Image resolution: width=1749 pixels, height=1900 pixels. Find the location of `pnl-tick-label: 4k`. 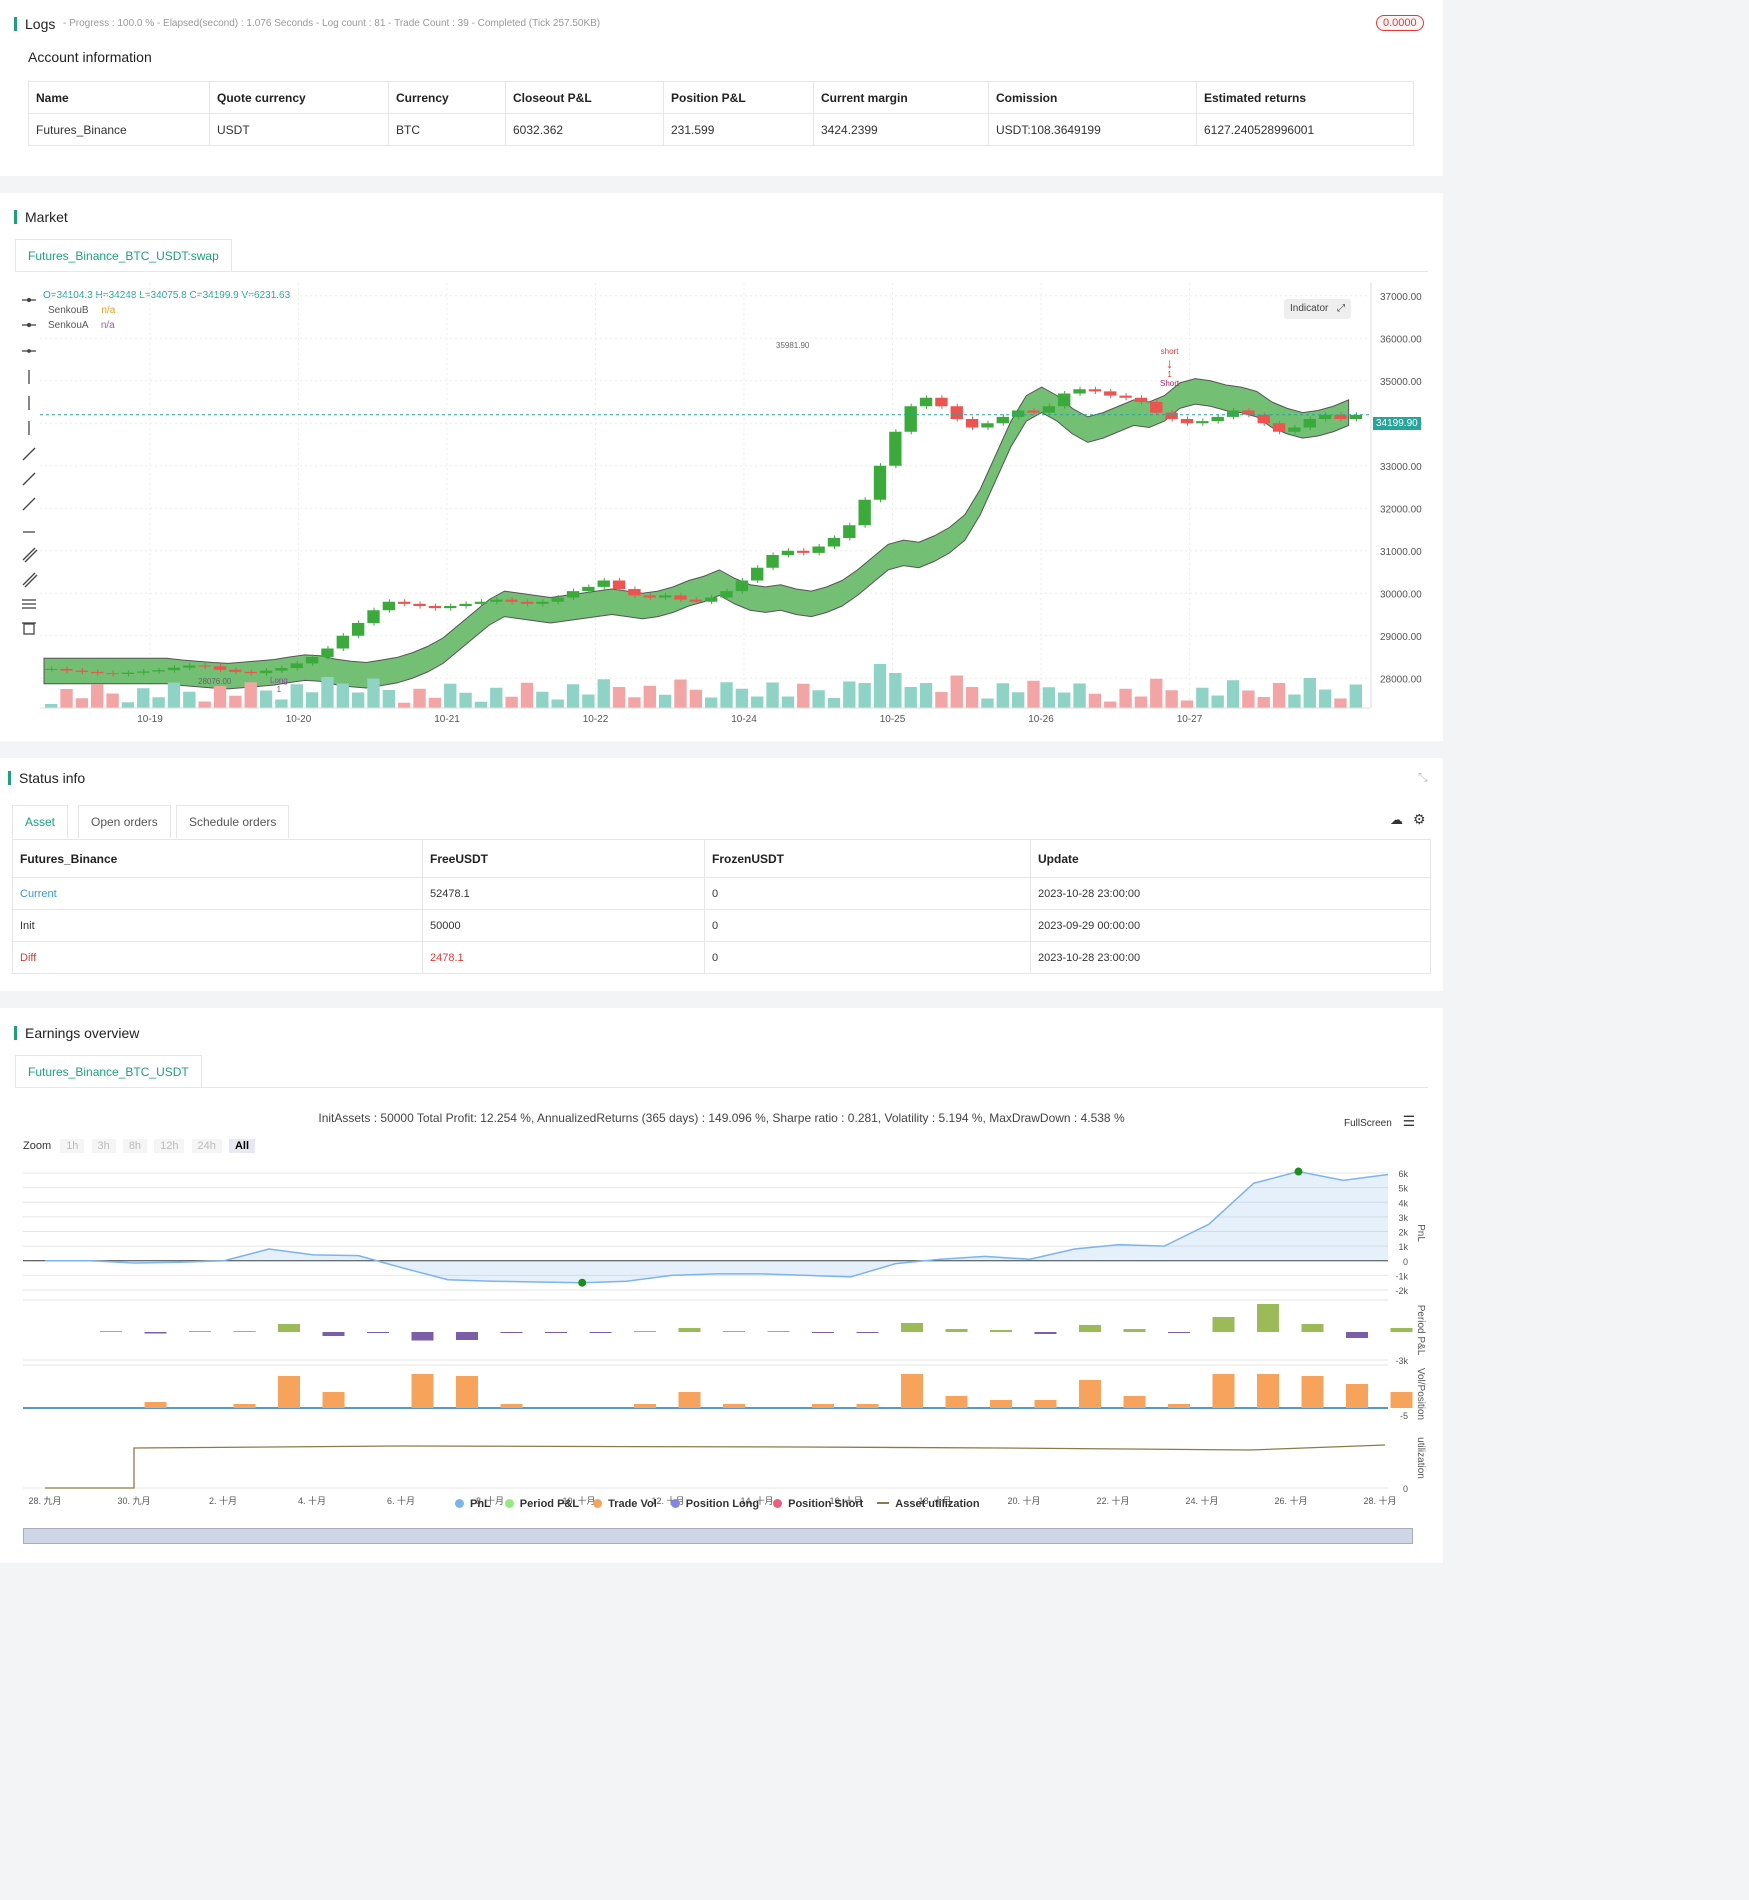

pnl-tick-label: 4k is located at coordinates (1403, 1203).